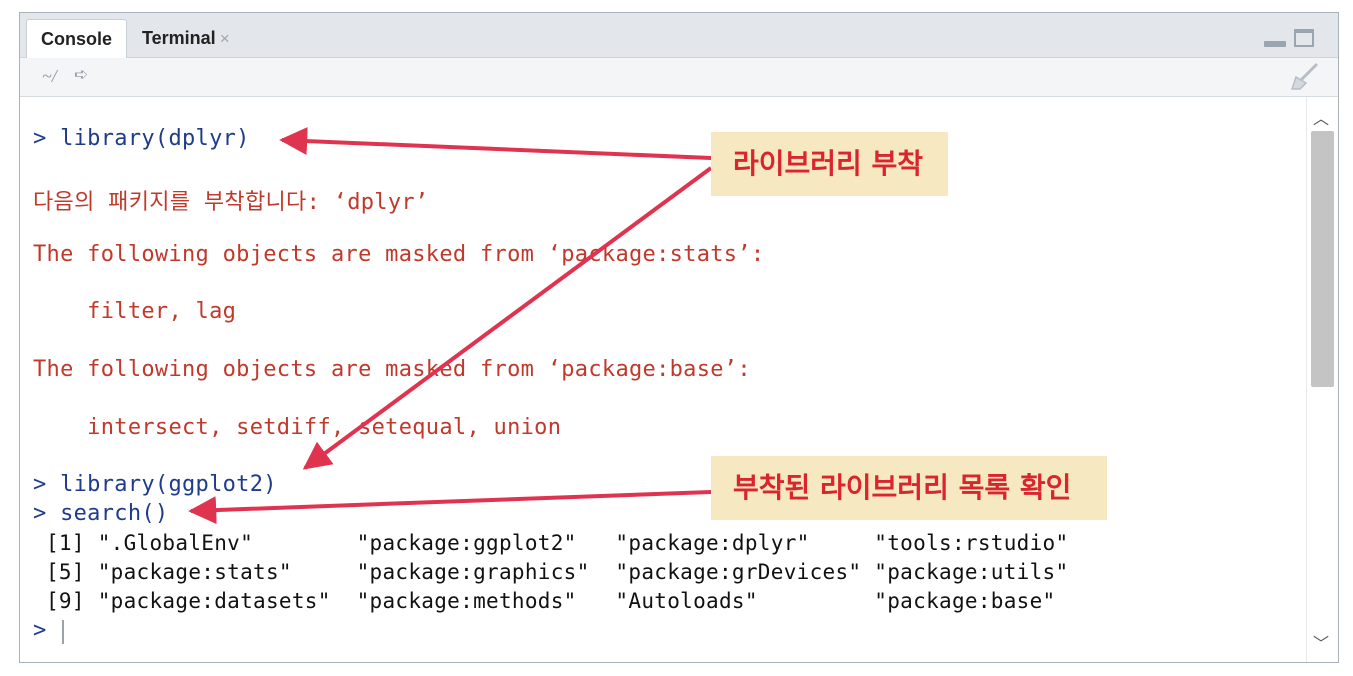 The height and width of the screenshot is (676, 1353). I want to click on broom-icon, so click(1303, 77).